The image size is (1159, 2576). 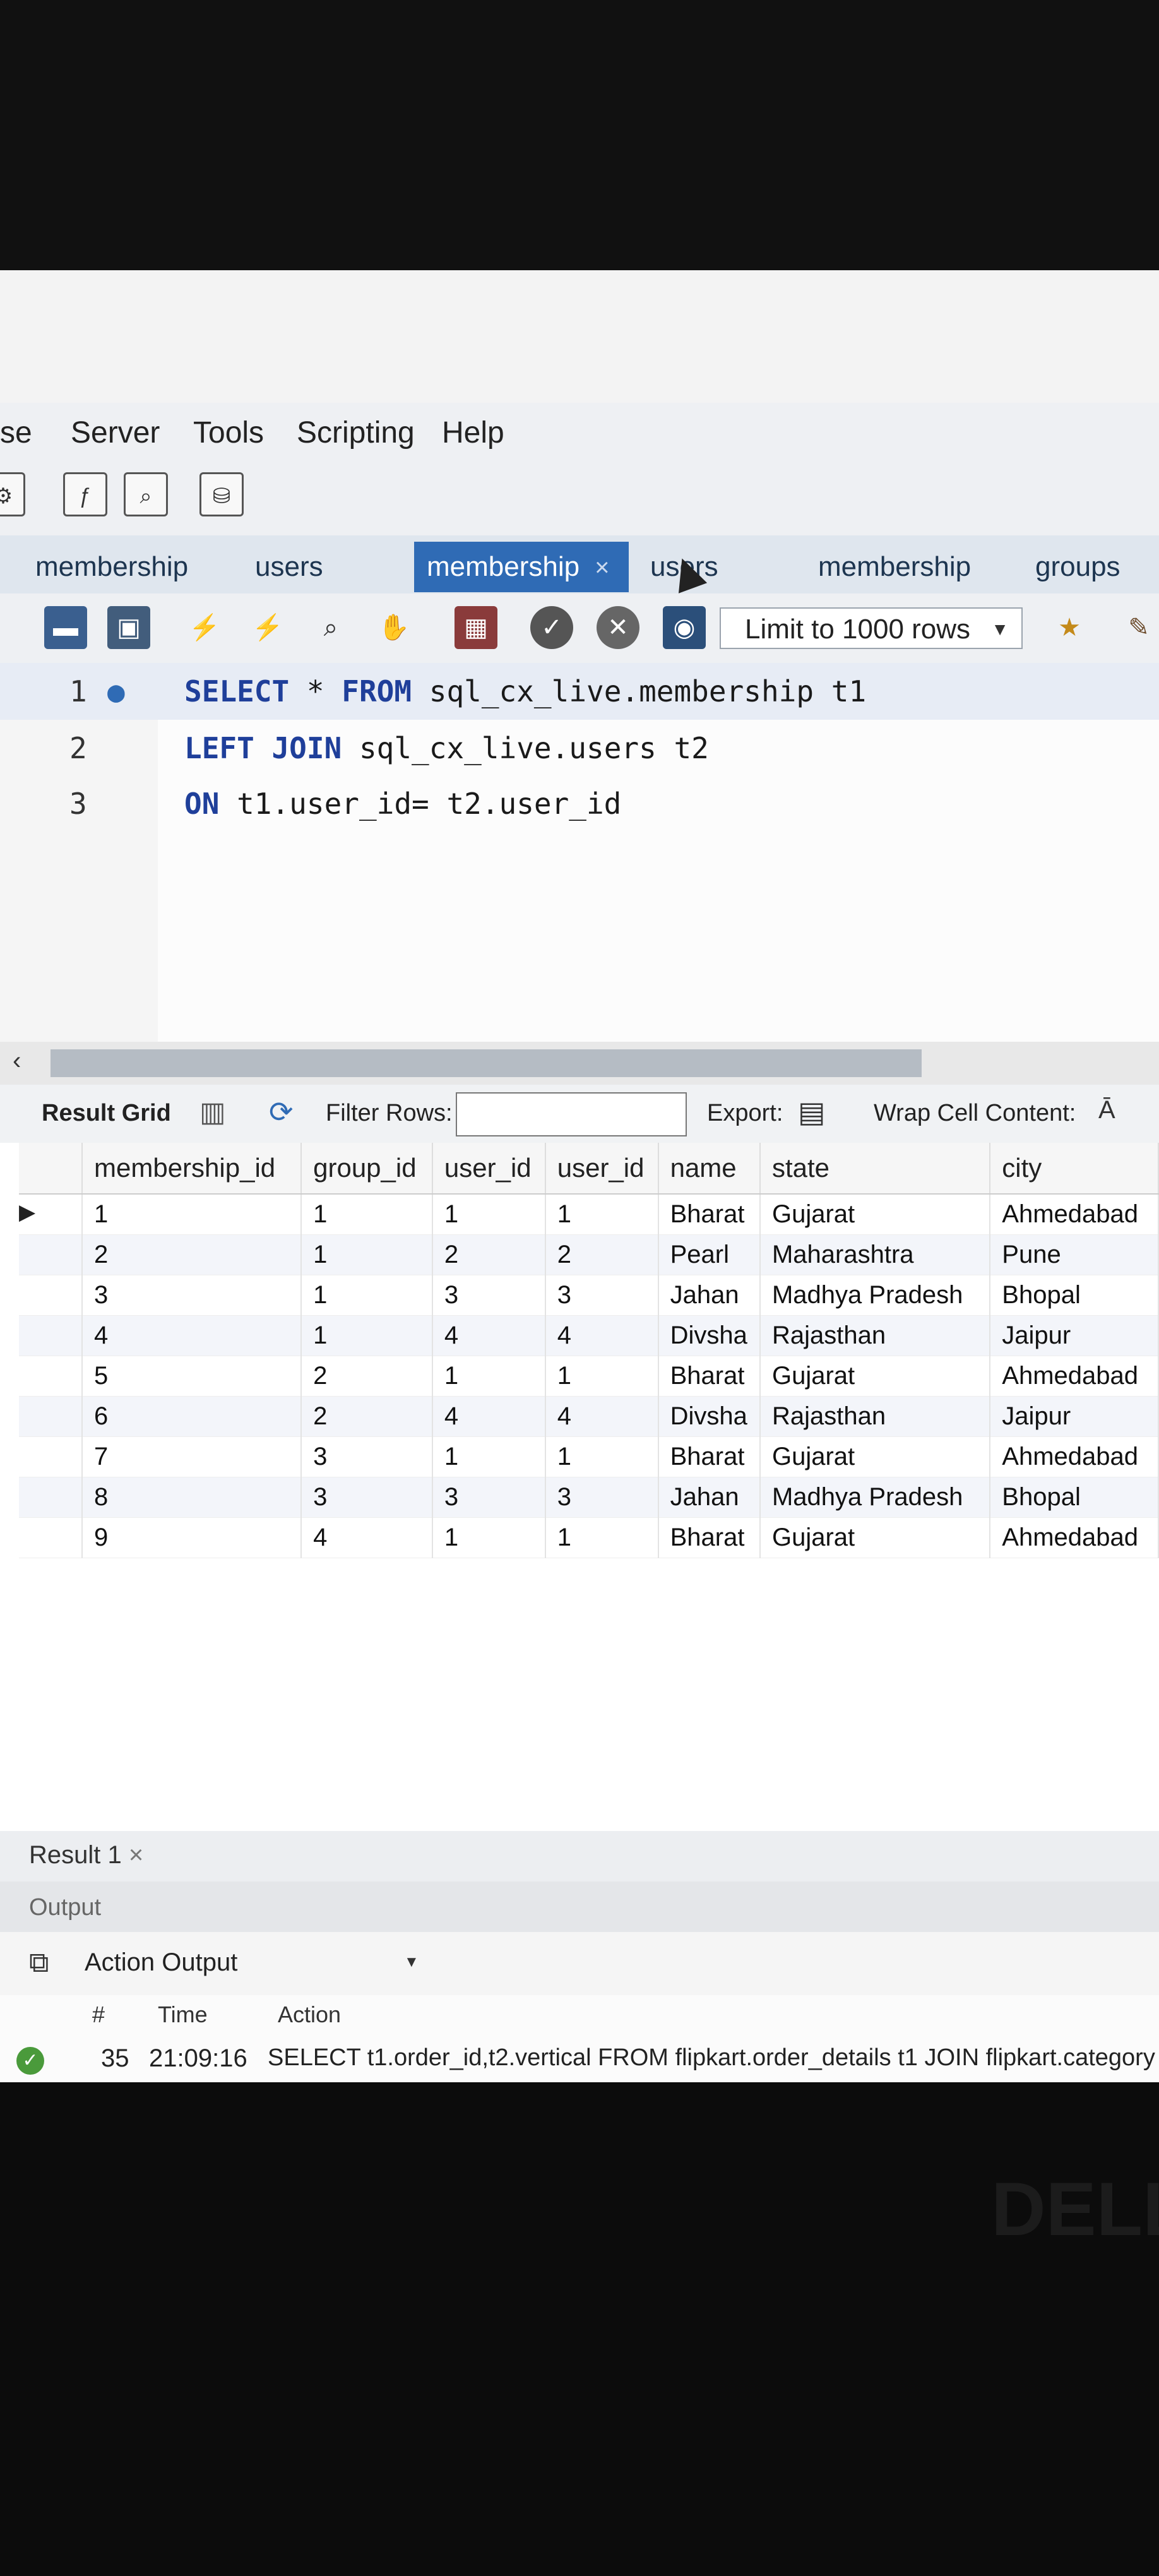 I want to click on table-row: 8 3 3 3 Jahan Madhya Pradesh Bhopal, so click(x=589, y=1497).